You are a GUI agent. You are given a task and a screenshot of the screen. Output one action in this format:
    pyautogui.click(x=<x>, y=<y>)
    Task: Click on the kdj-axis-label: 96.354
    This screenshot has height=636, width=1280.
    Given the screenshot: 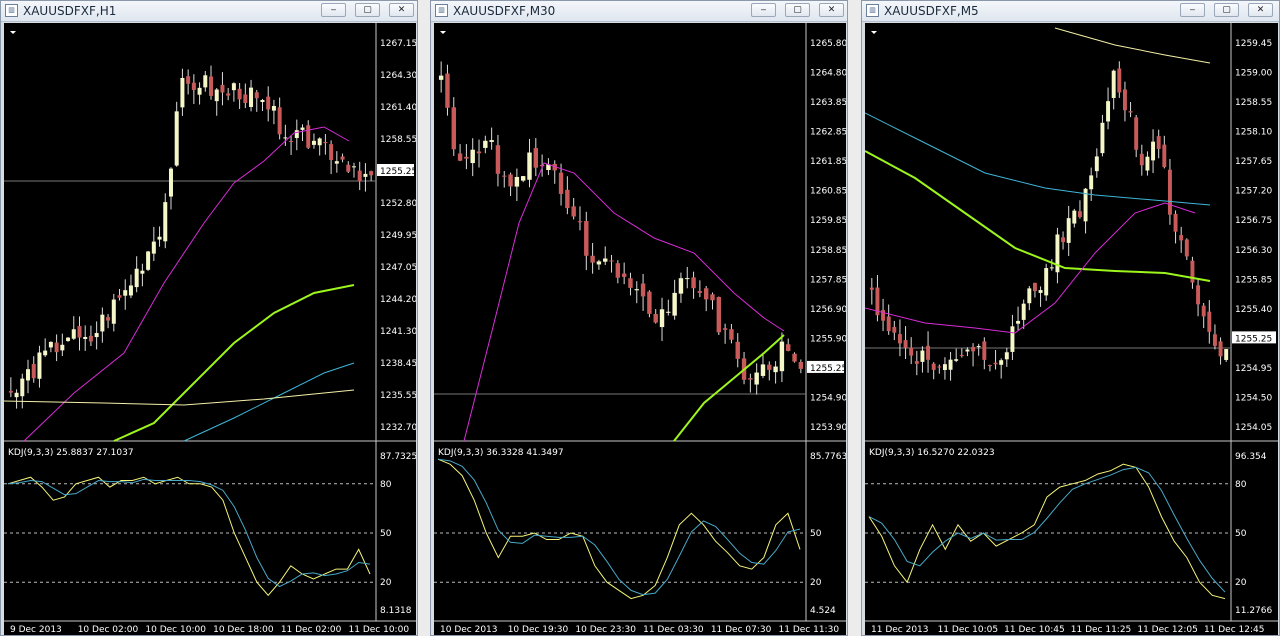 What is the action you would take?
    pyautogui.click(x=1251, y=457)
    